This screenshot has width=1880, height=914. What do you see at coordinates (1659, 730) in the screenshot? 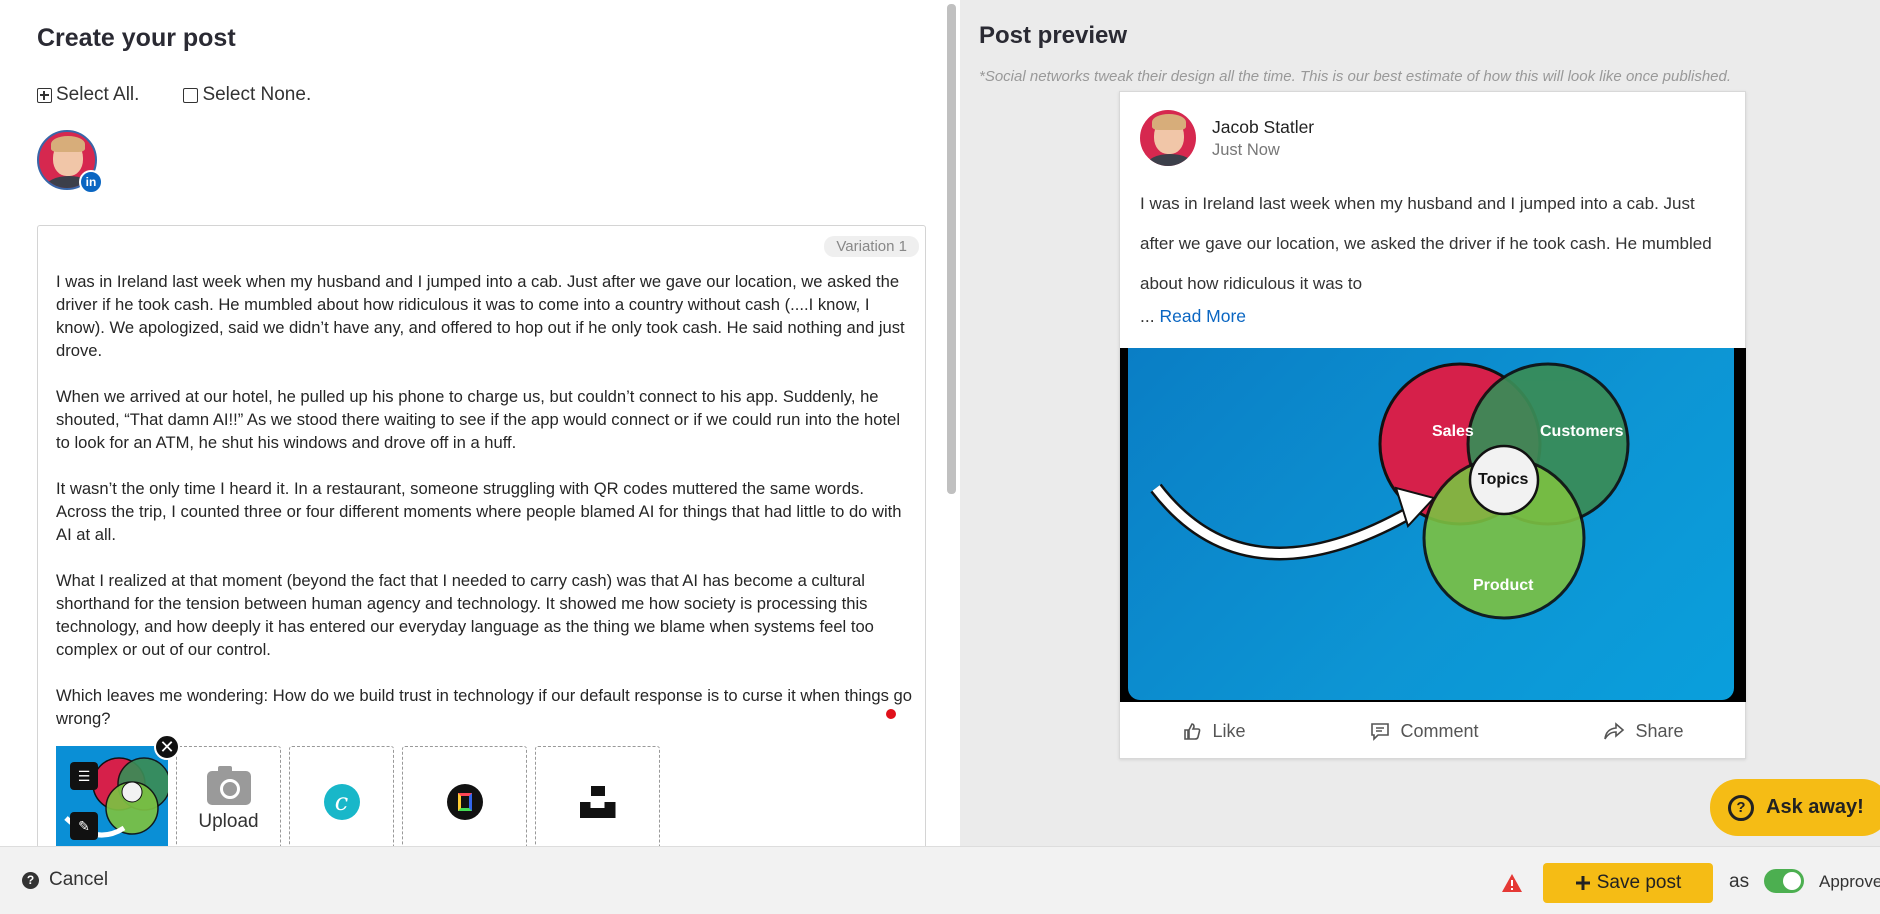
I see `share-label: Share` at bounding box center [1659, 730].